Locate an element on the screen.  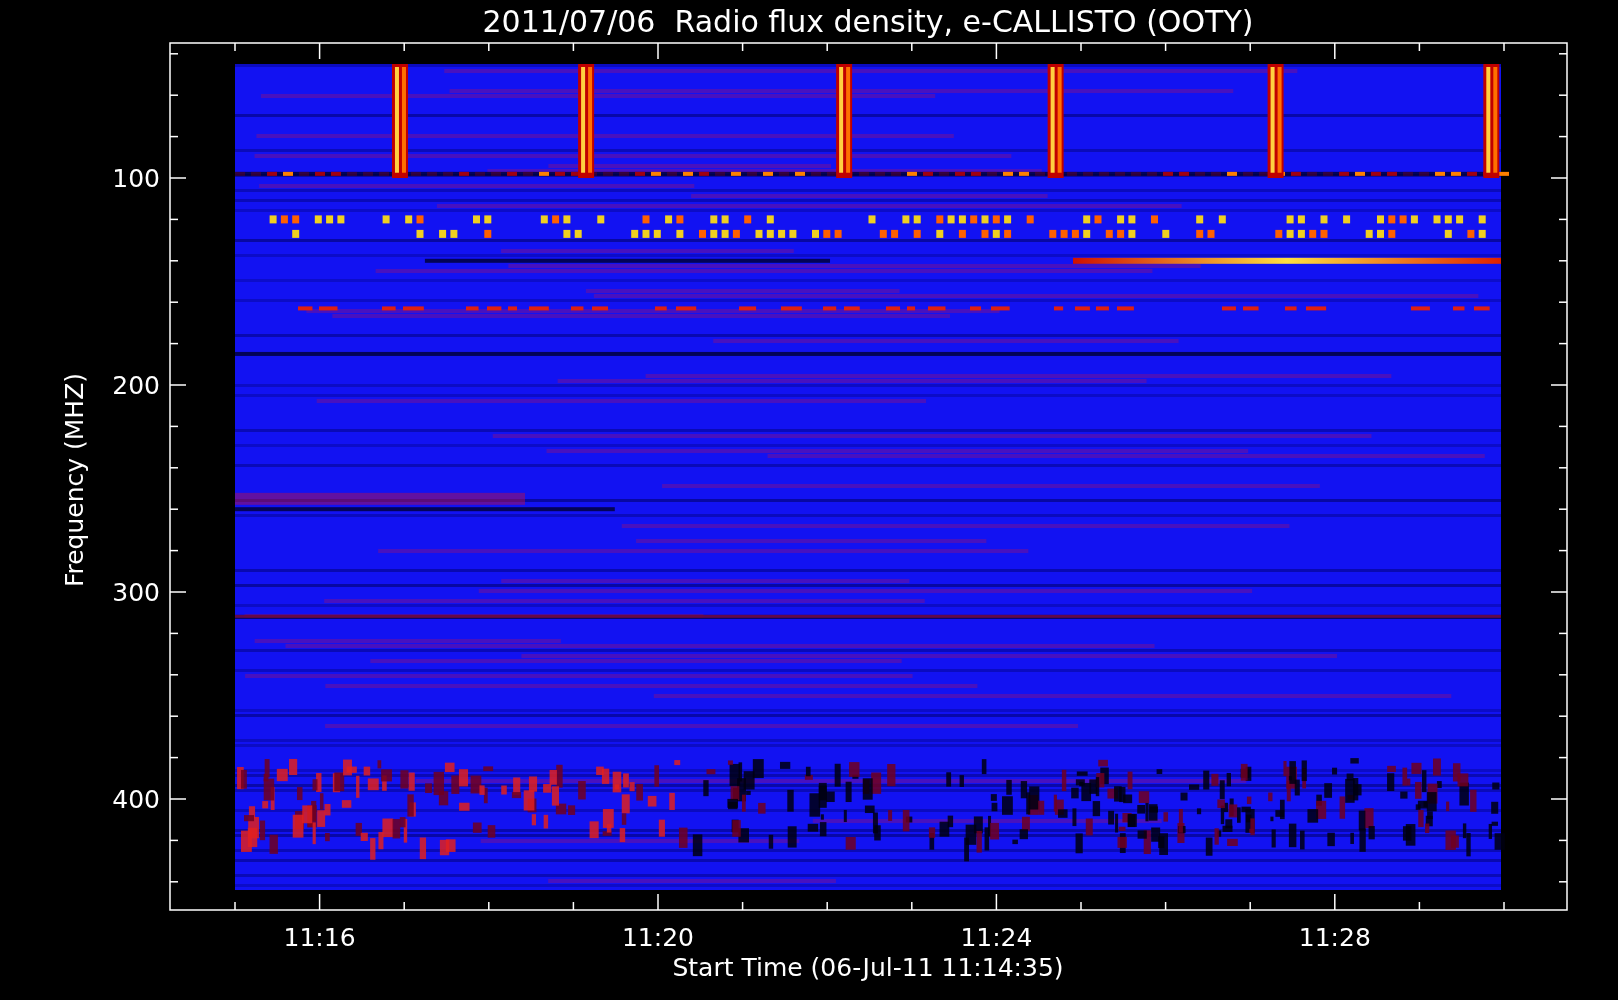
tick-label: 300 is located at coordinates (136, 592).